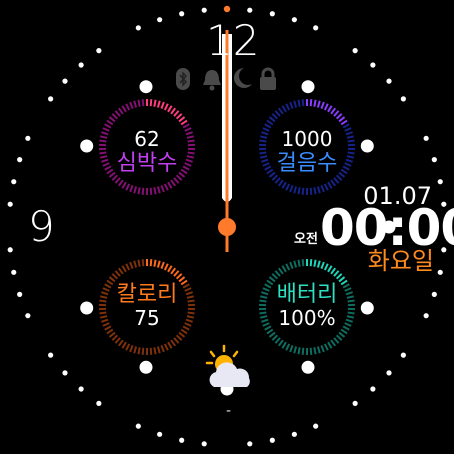  What do you see at coordinates (400, 261) in the screenshot?
I see `weekday-text: 화요일` at bounding box center [400, 261].